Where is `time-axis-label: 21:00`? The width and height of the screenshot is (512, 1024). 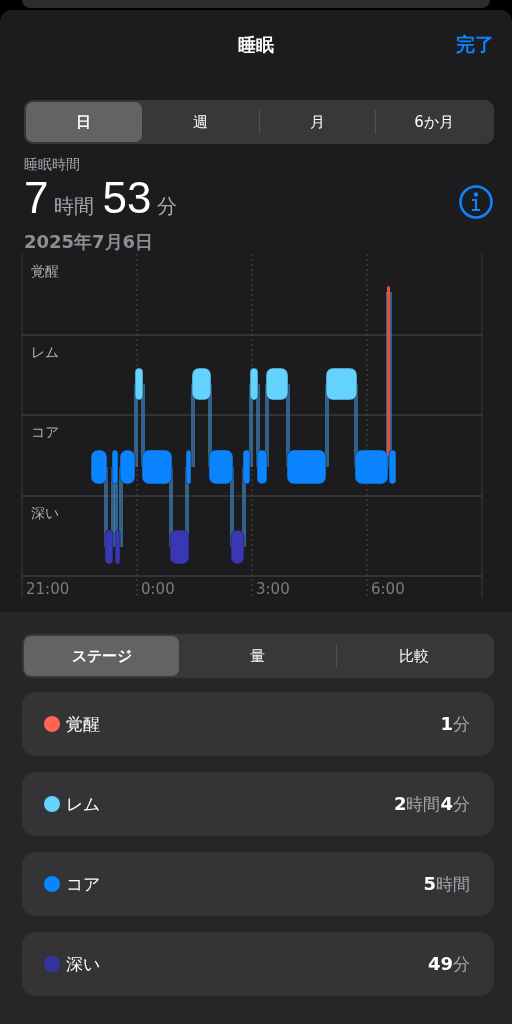
time-axis-label: 21:00 is located at coordinates (48, 589).